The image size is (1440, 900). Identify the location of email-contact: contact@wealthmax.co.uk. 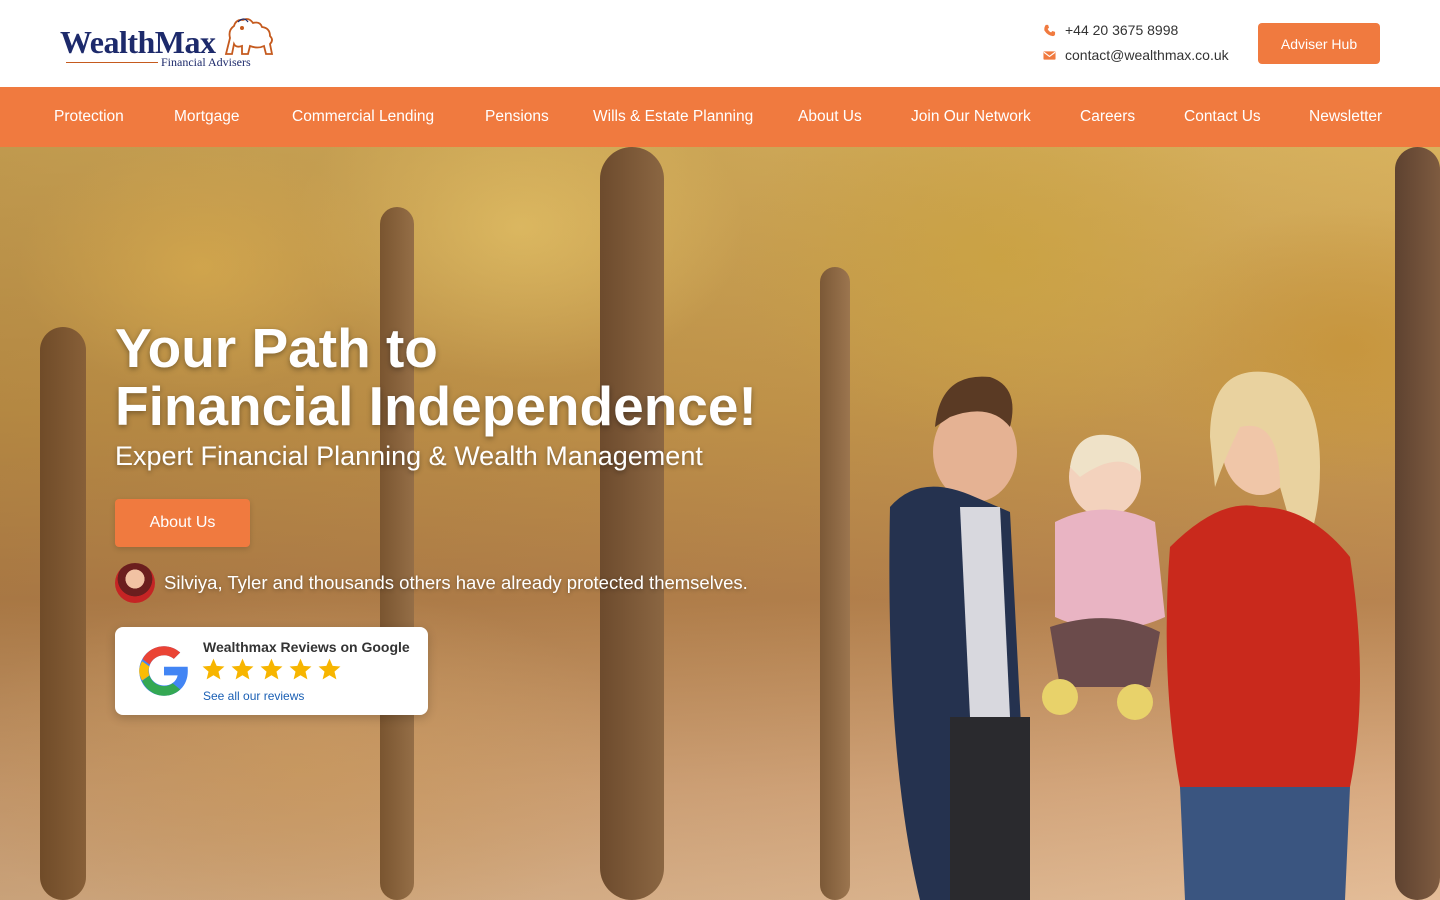
(1136, 55).